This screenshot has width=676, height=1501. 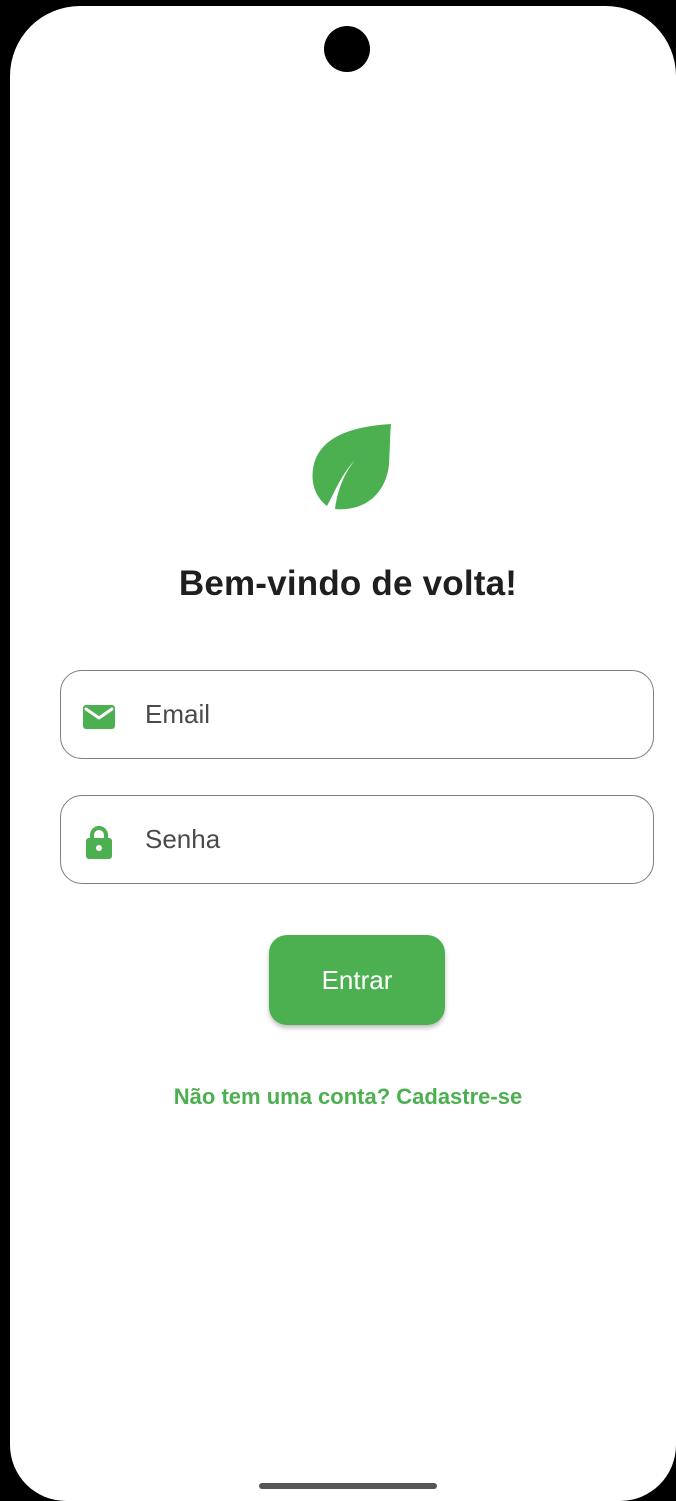 What do you see at coordinates (351, 467) in the screenshot?
I see `leaf-icon` at bounding box center [351, 467].